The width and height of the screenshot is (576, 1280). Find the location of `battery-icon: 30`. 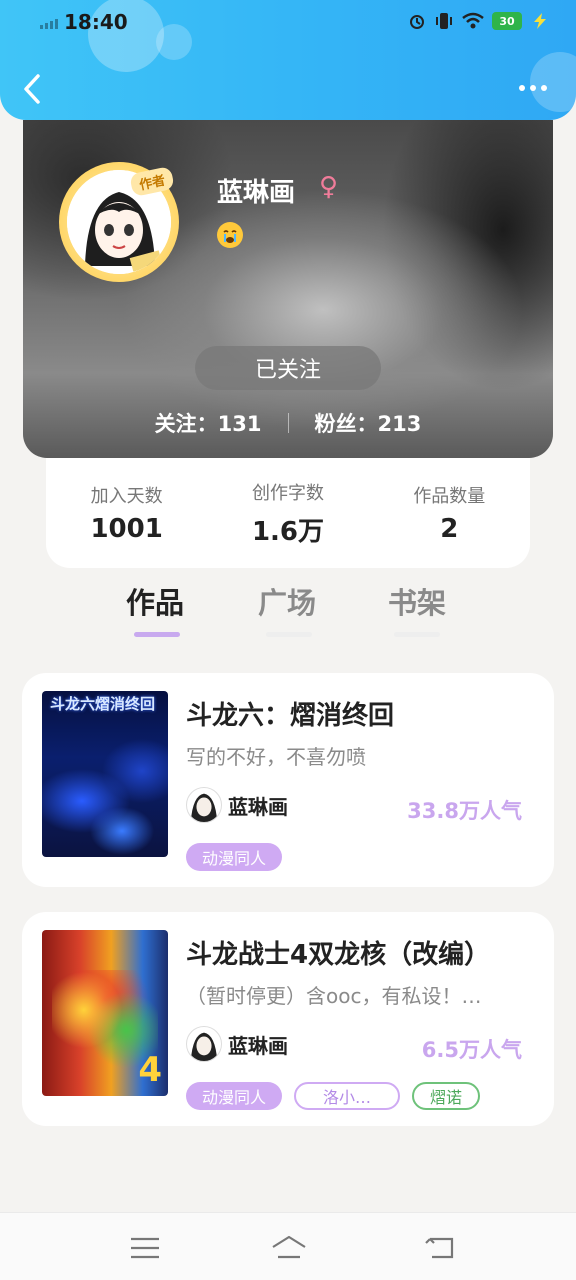

battery-icon: 30 is located at coordinates (507, 21).